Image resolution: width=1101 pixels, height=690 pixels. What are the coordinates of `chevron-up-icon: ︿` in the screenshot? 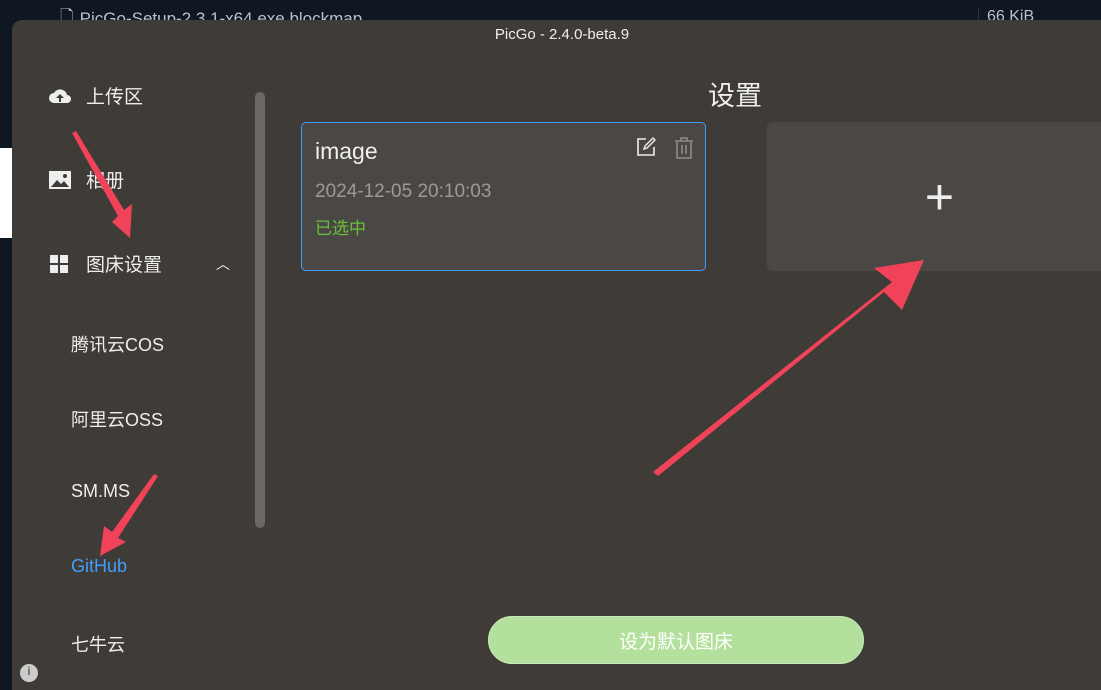 It's located at (223, 264).